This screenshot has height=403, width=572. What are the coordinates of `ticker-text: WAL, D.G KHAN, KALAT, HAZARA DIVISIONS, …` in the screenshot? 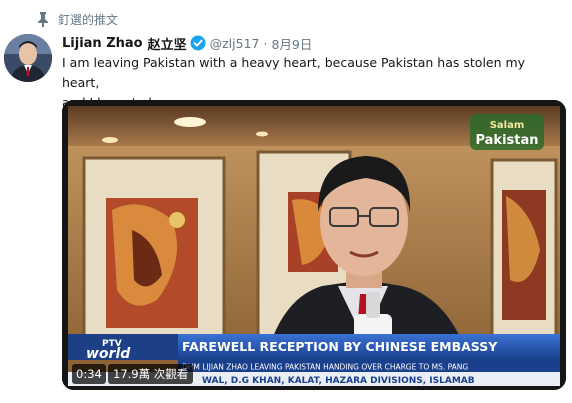 It's located at (338, 381).